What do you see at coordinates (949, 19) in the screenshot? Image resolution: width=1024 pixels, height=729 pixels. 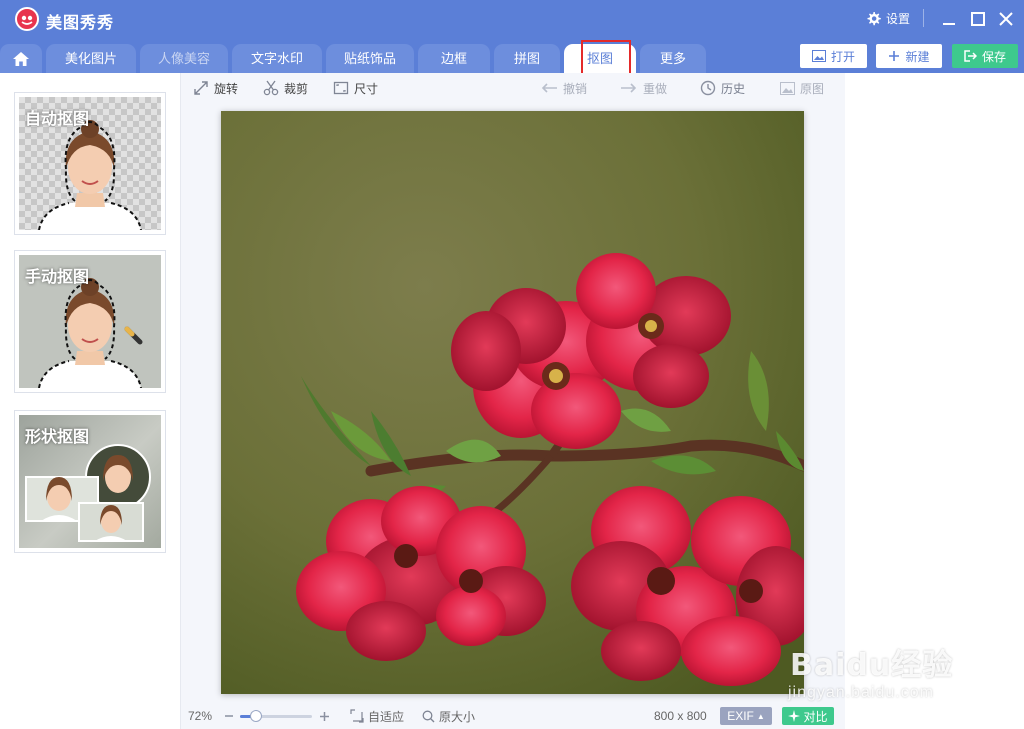 I see `minimize-button` at bounding box center [949, 19].